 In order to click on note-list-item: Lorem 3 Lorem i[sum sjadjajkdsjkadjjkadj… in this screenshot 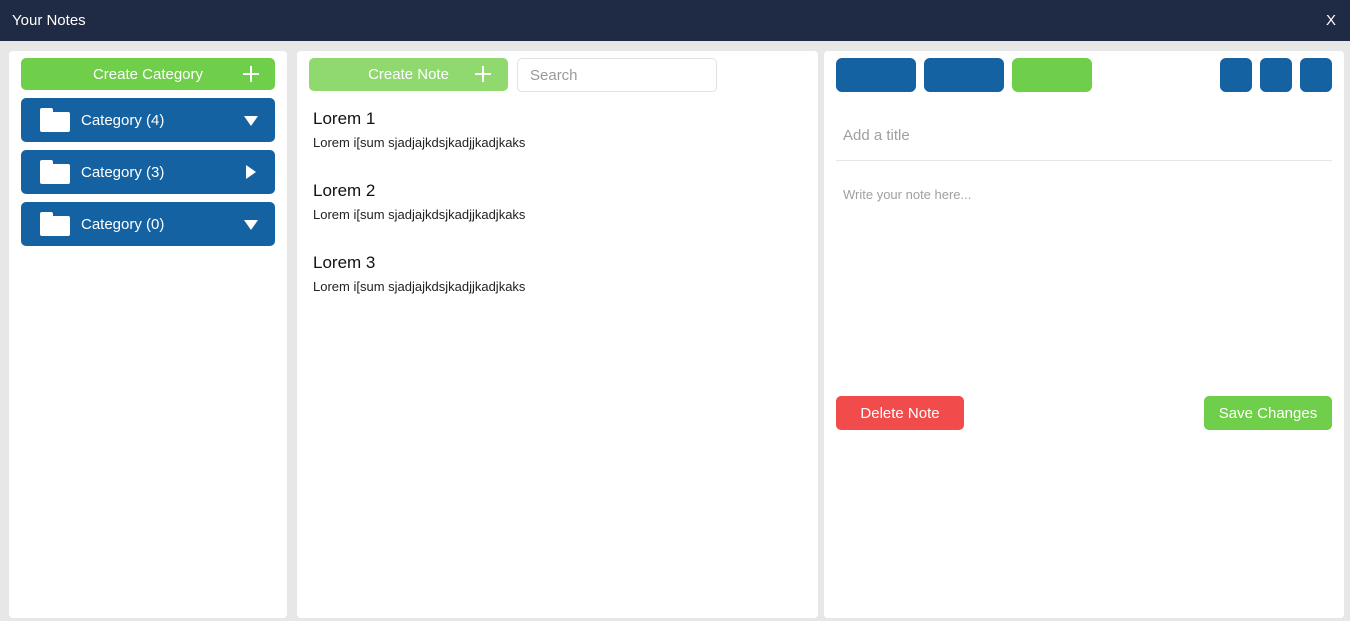, I will do `click(553, 273)`.